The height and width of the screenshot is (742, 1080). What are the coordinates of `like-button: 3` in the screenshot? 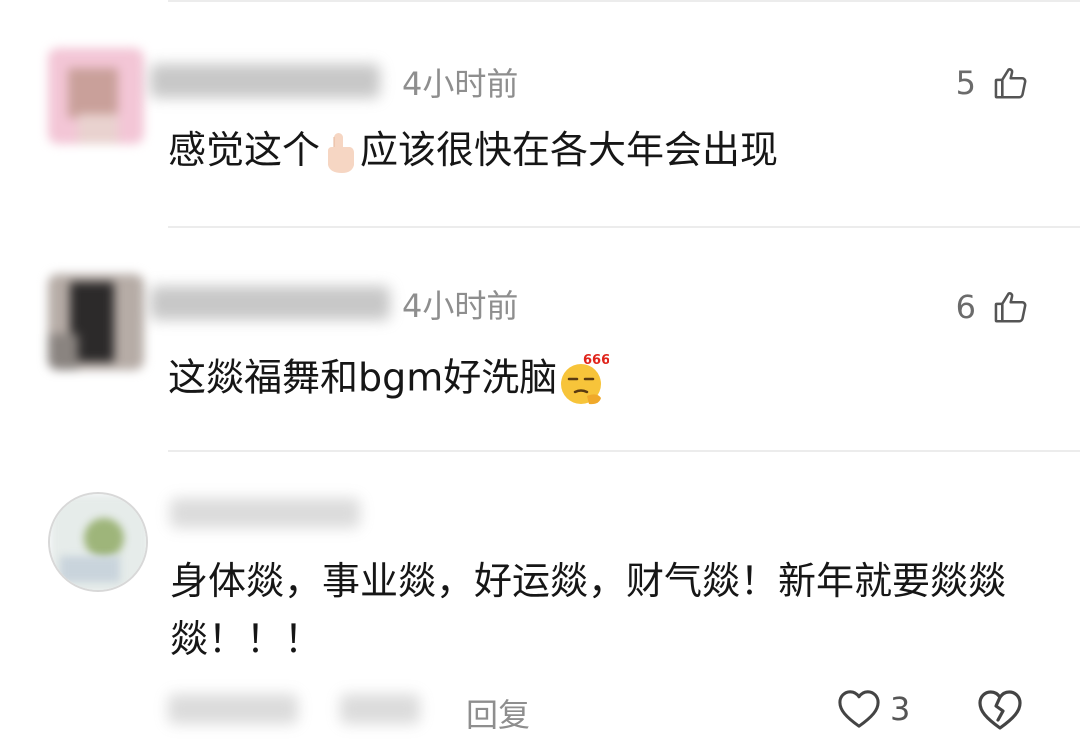 It's located at (873, 709).